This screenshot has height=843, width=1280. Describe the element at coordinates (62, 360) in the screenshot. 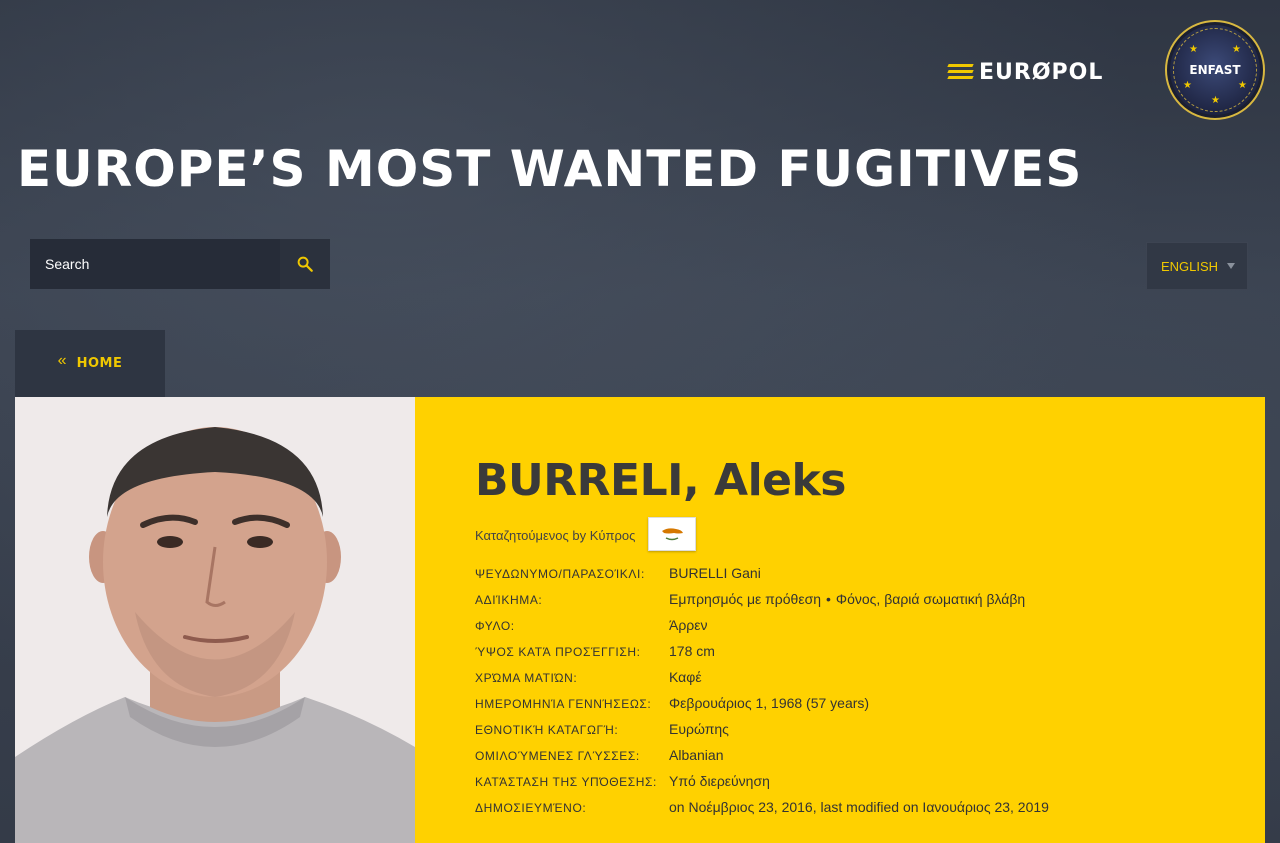

I see `double-chevron-left-icon: «` at that location.